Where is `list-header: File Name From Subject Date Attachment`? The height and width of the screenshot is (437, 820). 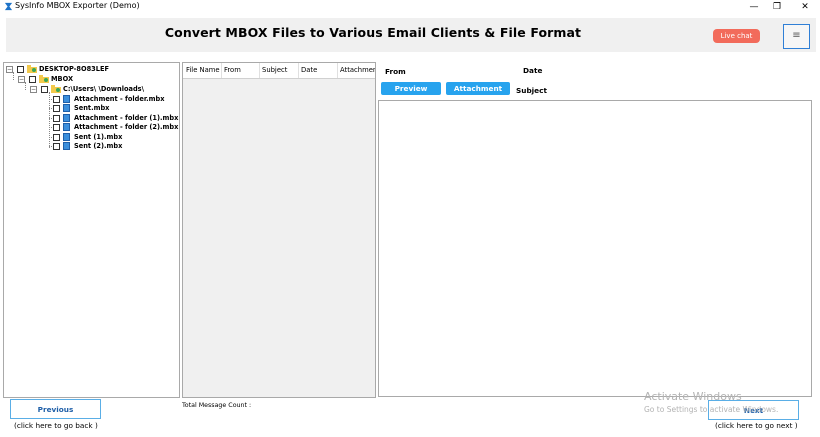 list-header: File Name From Subject Date Attachment is located at coordinates (279, 71).